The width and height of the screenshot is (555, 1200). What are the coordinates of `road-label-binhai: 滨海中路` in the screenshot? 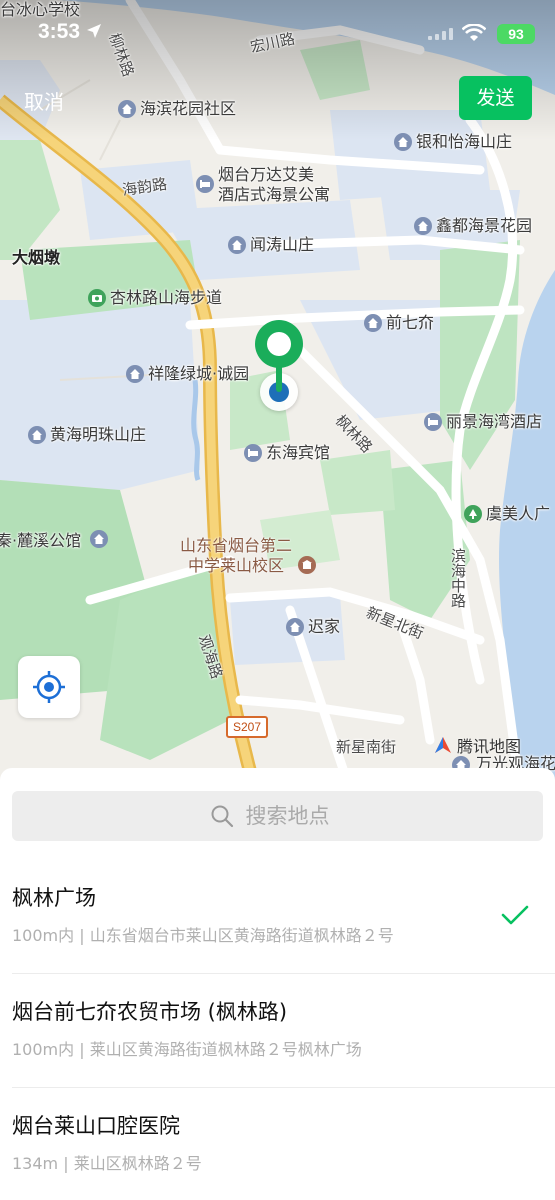 It's located at (458, 578).